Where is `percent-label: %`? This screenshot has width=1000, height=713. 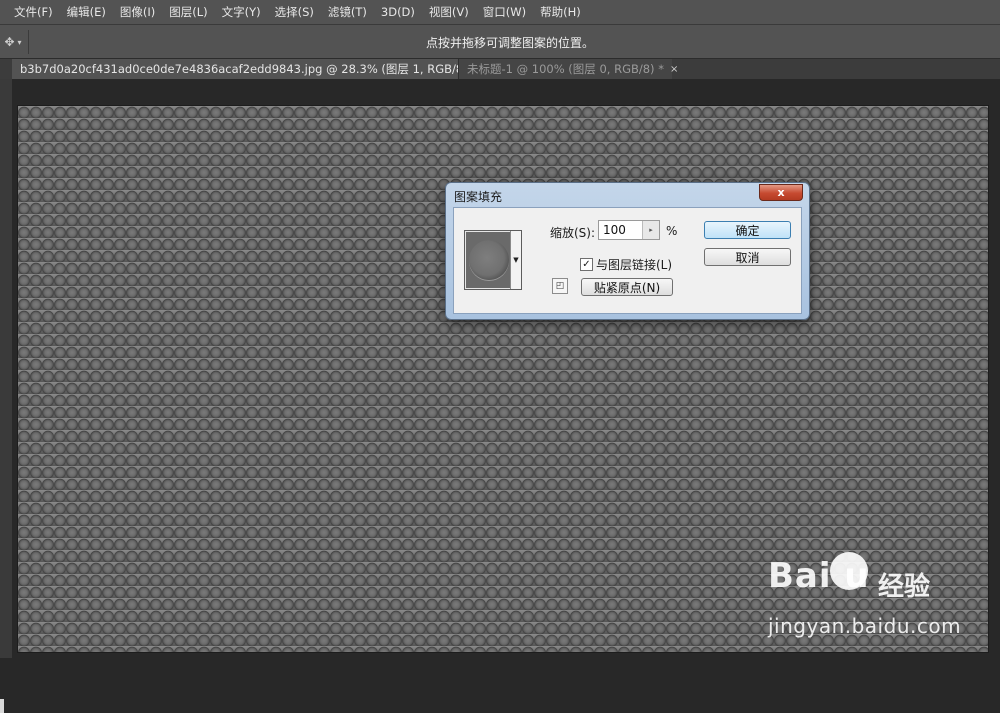 percent-label: % is located at coordinates (672, 231).